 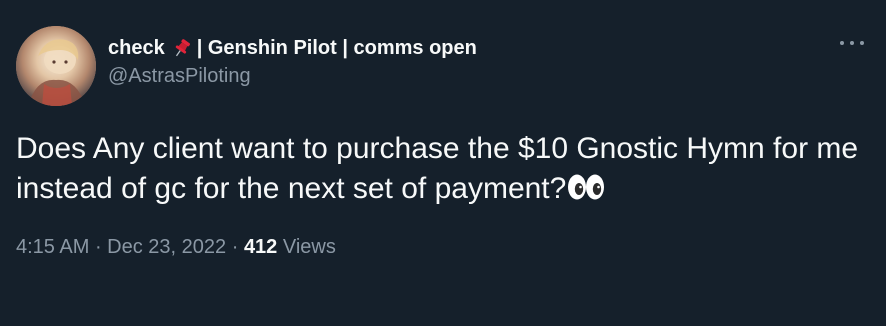 I want to click on avatar, so click(x=56, y=66).